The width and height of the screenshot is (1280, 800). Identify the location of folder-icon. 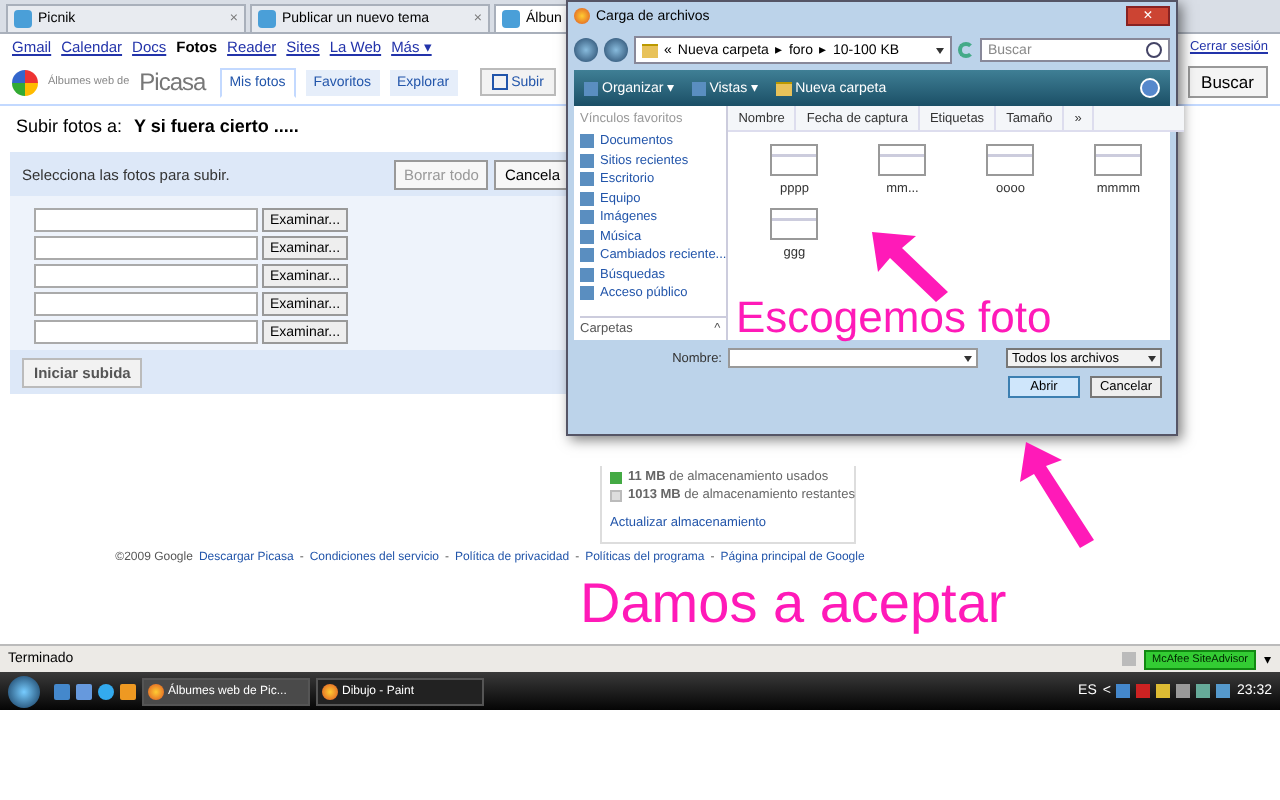
(650, 50).